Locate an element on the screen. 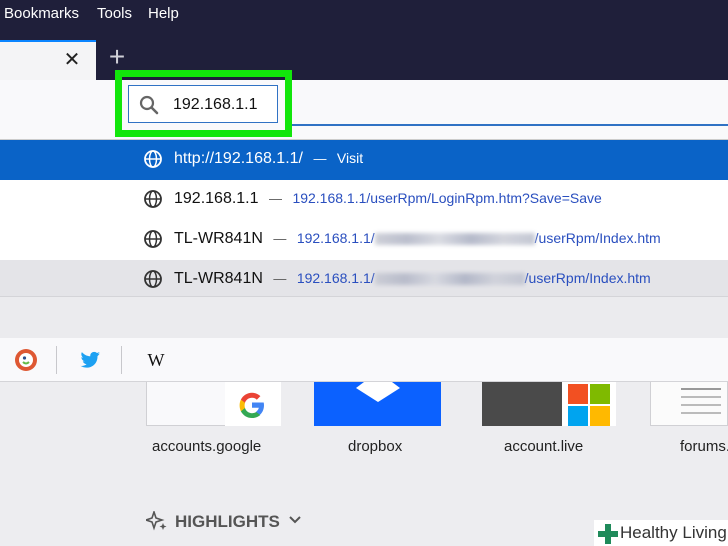 The image size is (728, 546). suggestion-action: Visit is located at coordinates (350, 158).